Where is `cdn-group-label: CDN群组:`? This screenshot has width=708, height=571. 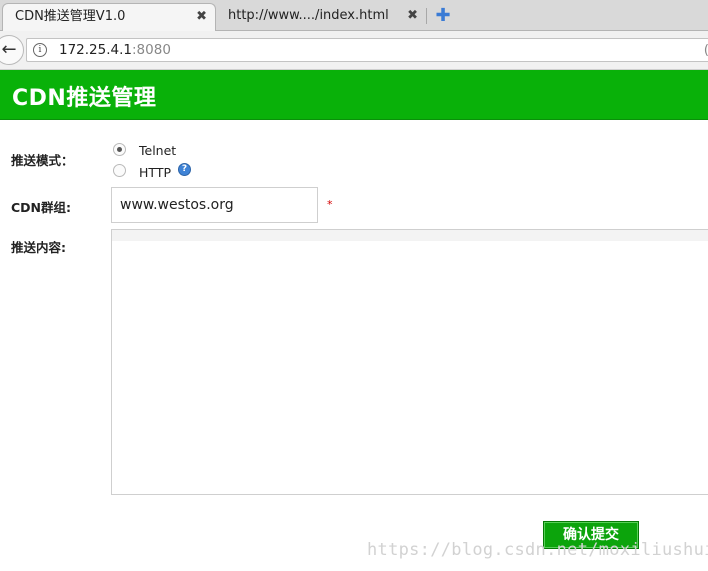 cdn-group-label: CDN群组: is located at coordinates (41, 207).